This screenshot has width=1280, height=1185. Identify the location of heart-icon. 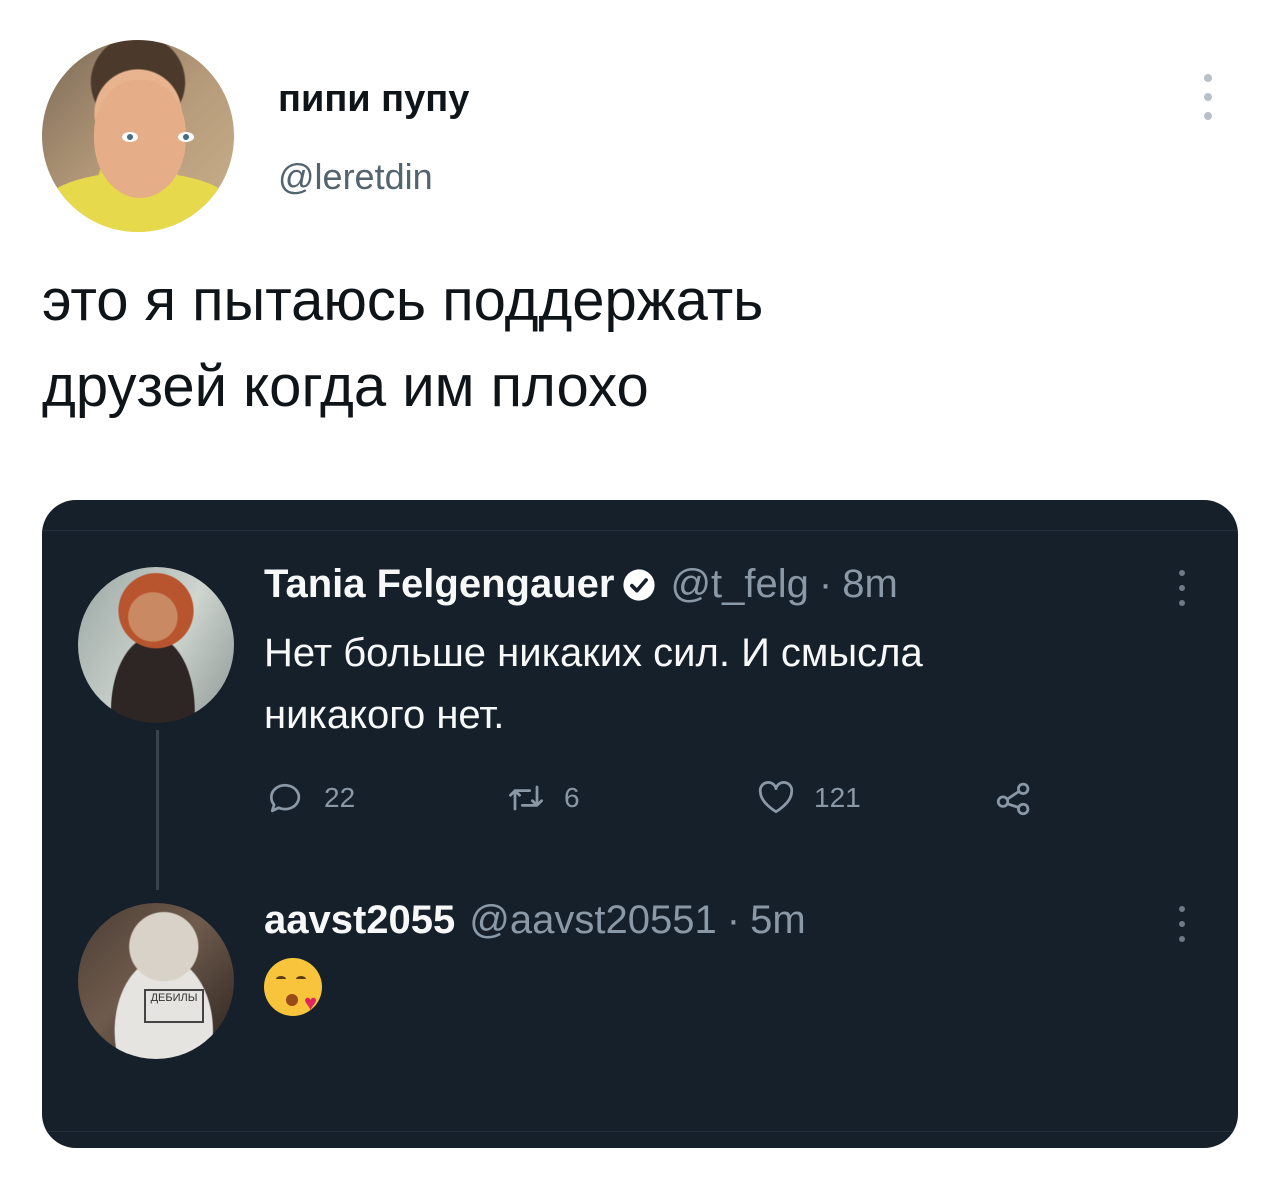
(776, 797).